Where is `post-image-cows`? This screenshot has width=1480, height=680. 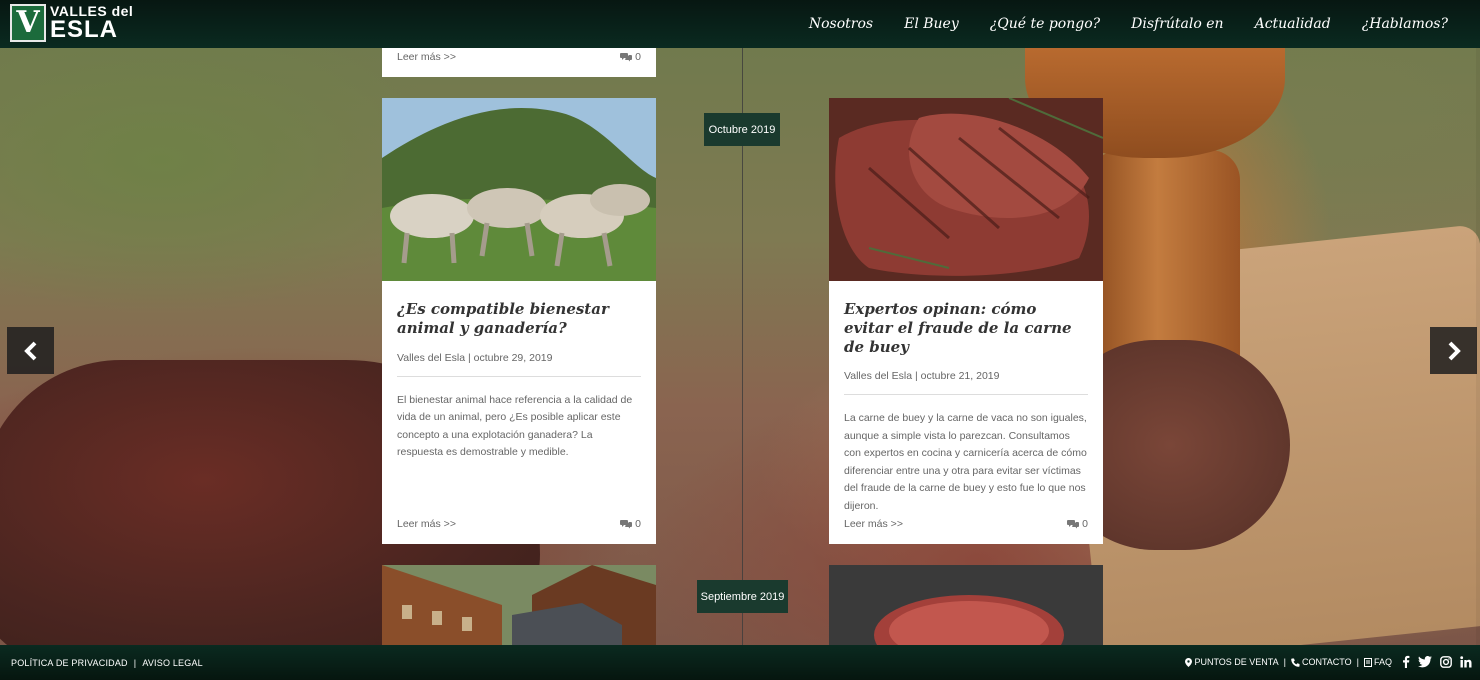
post-image-cows is located at coordinates (519, 189).